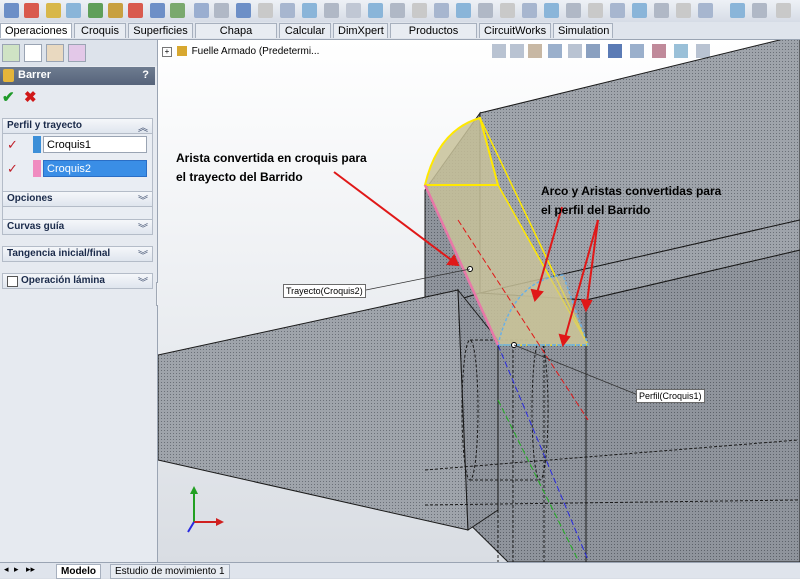 This screenshot has width=800, height=579. I want to click on check-icon: ✔, so click(8, 97).